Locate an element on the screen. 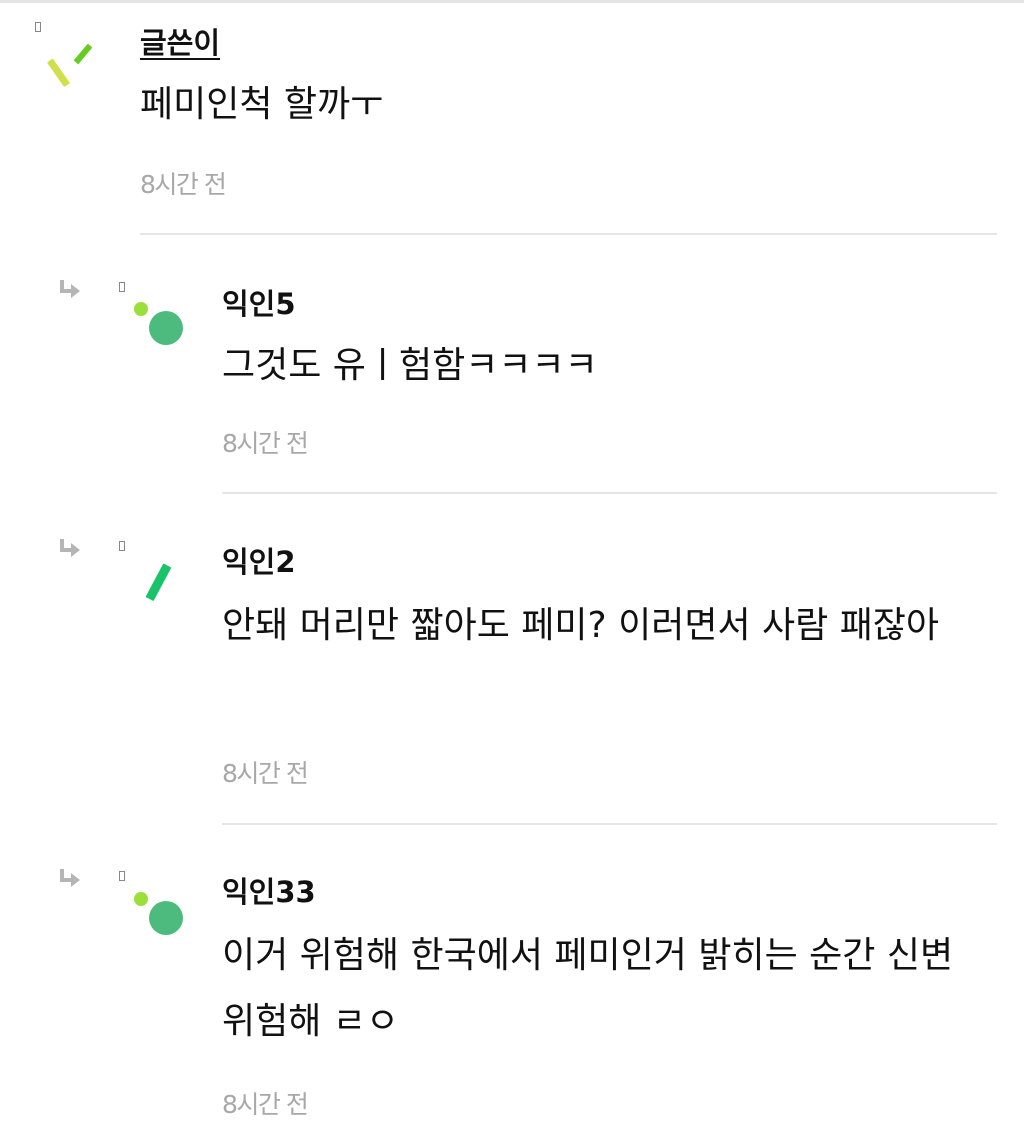 The width and height of the screenshot is (1024, 1141). comment-body: 이거 위험해 한국에서 페미인거 밝히는 순간 신변 위험해 ㄹㅇ is located at coordinates (588, 988).